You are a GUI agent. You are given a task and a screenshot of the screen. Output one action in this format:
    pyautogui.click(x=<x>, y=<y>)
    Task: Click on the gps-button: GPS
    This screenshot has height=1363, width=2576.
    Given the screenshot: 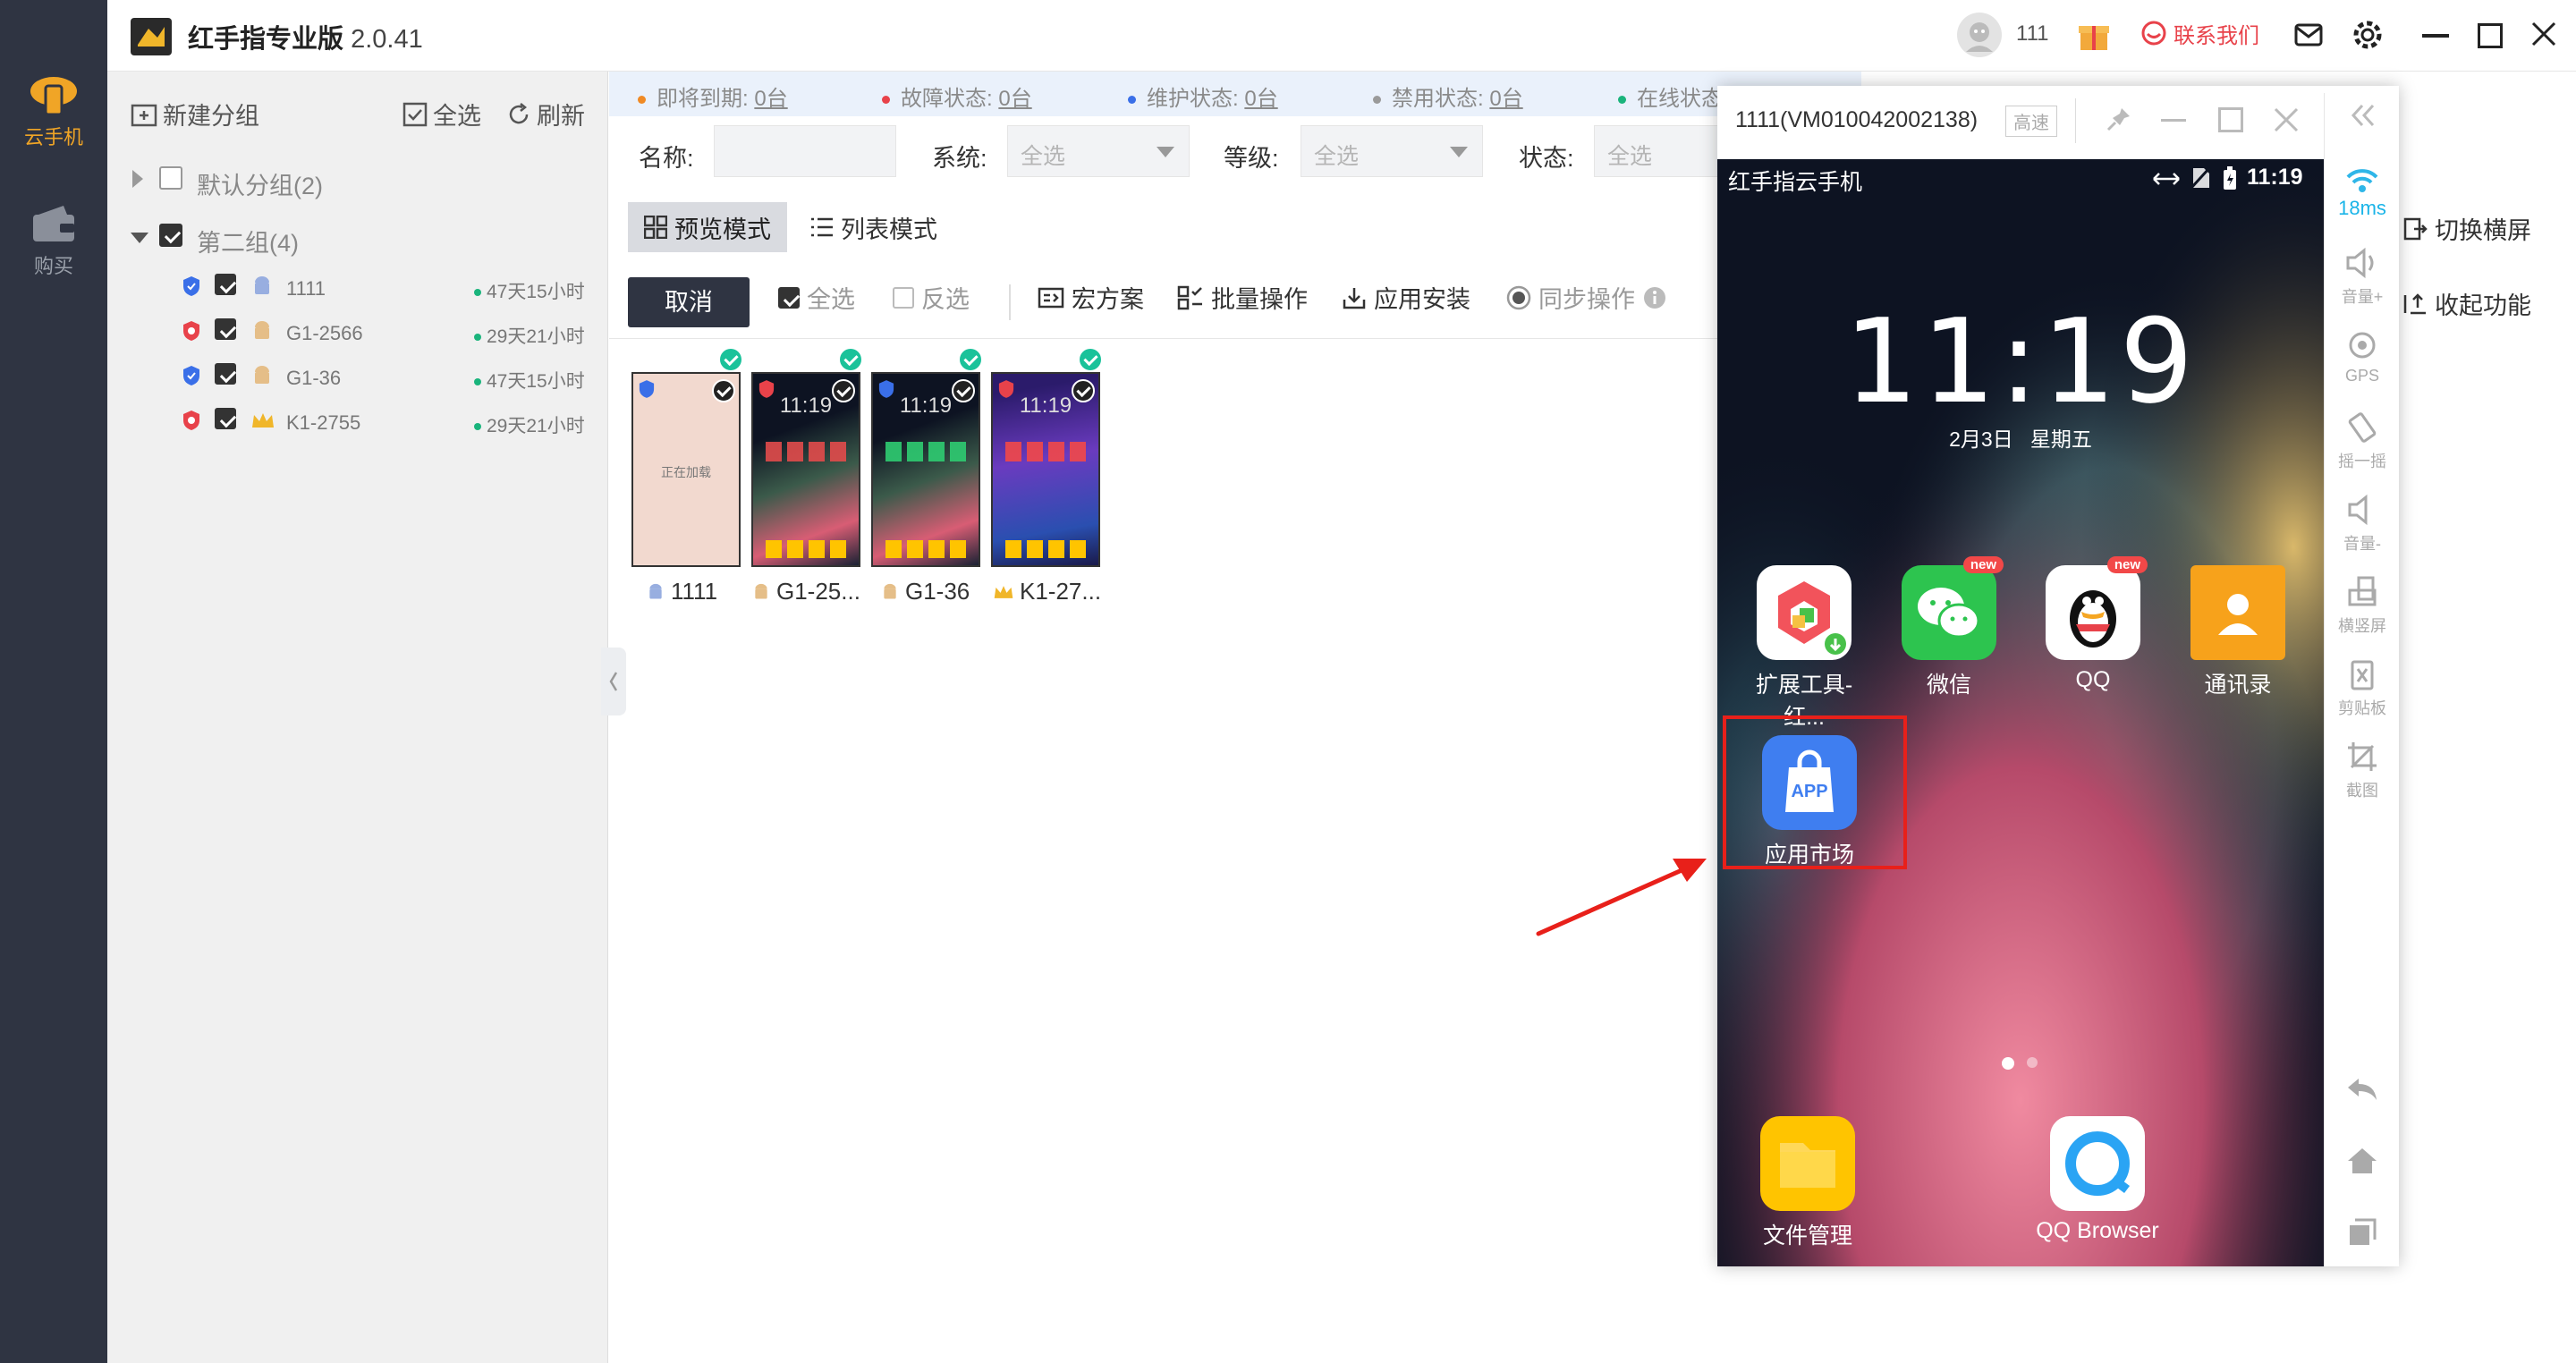 What is the action you would take?
    pyautogui.click(x=2362, y=356)
    